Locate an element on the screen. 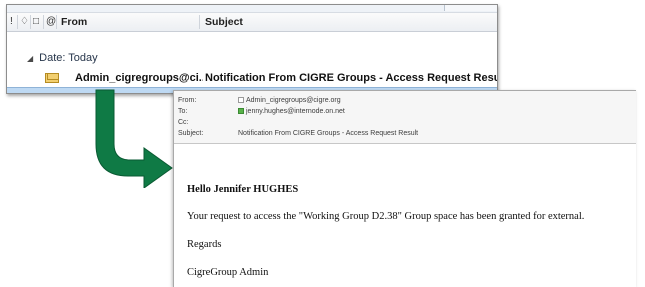  from-label: From: is located at coordinates (187, 100).